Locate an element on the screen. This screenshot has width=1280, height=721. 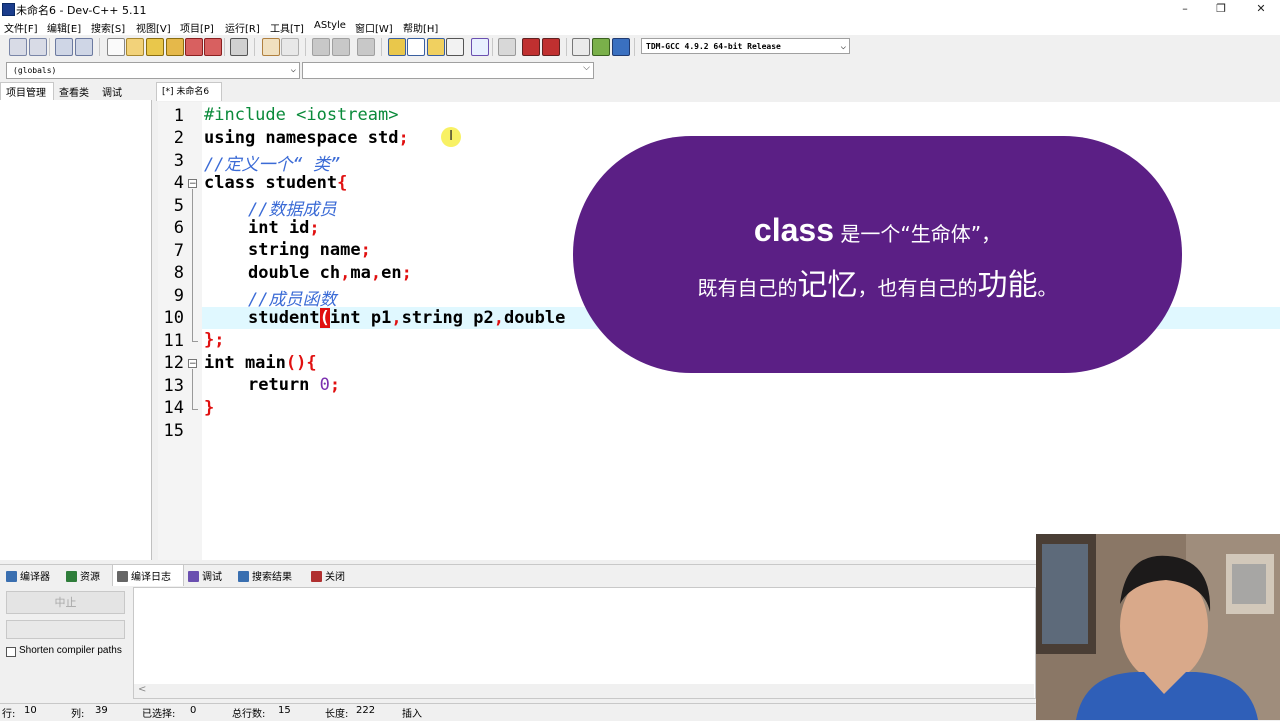
add-watch-icon is located at coordinates (601, 47).